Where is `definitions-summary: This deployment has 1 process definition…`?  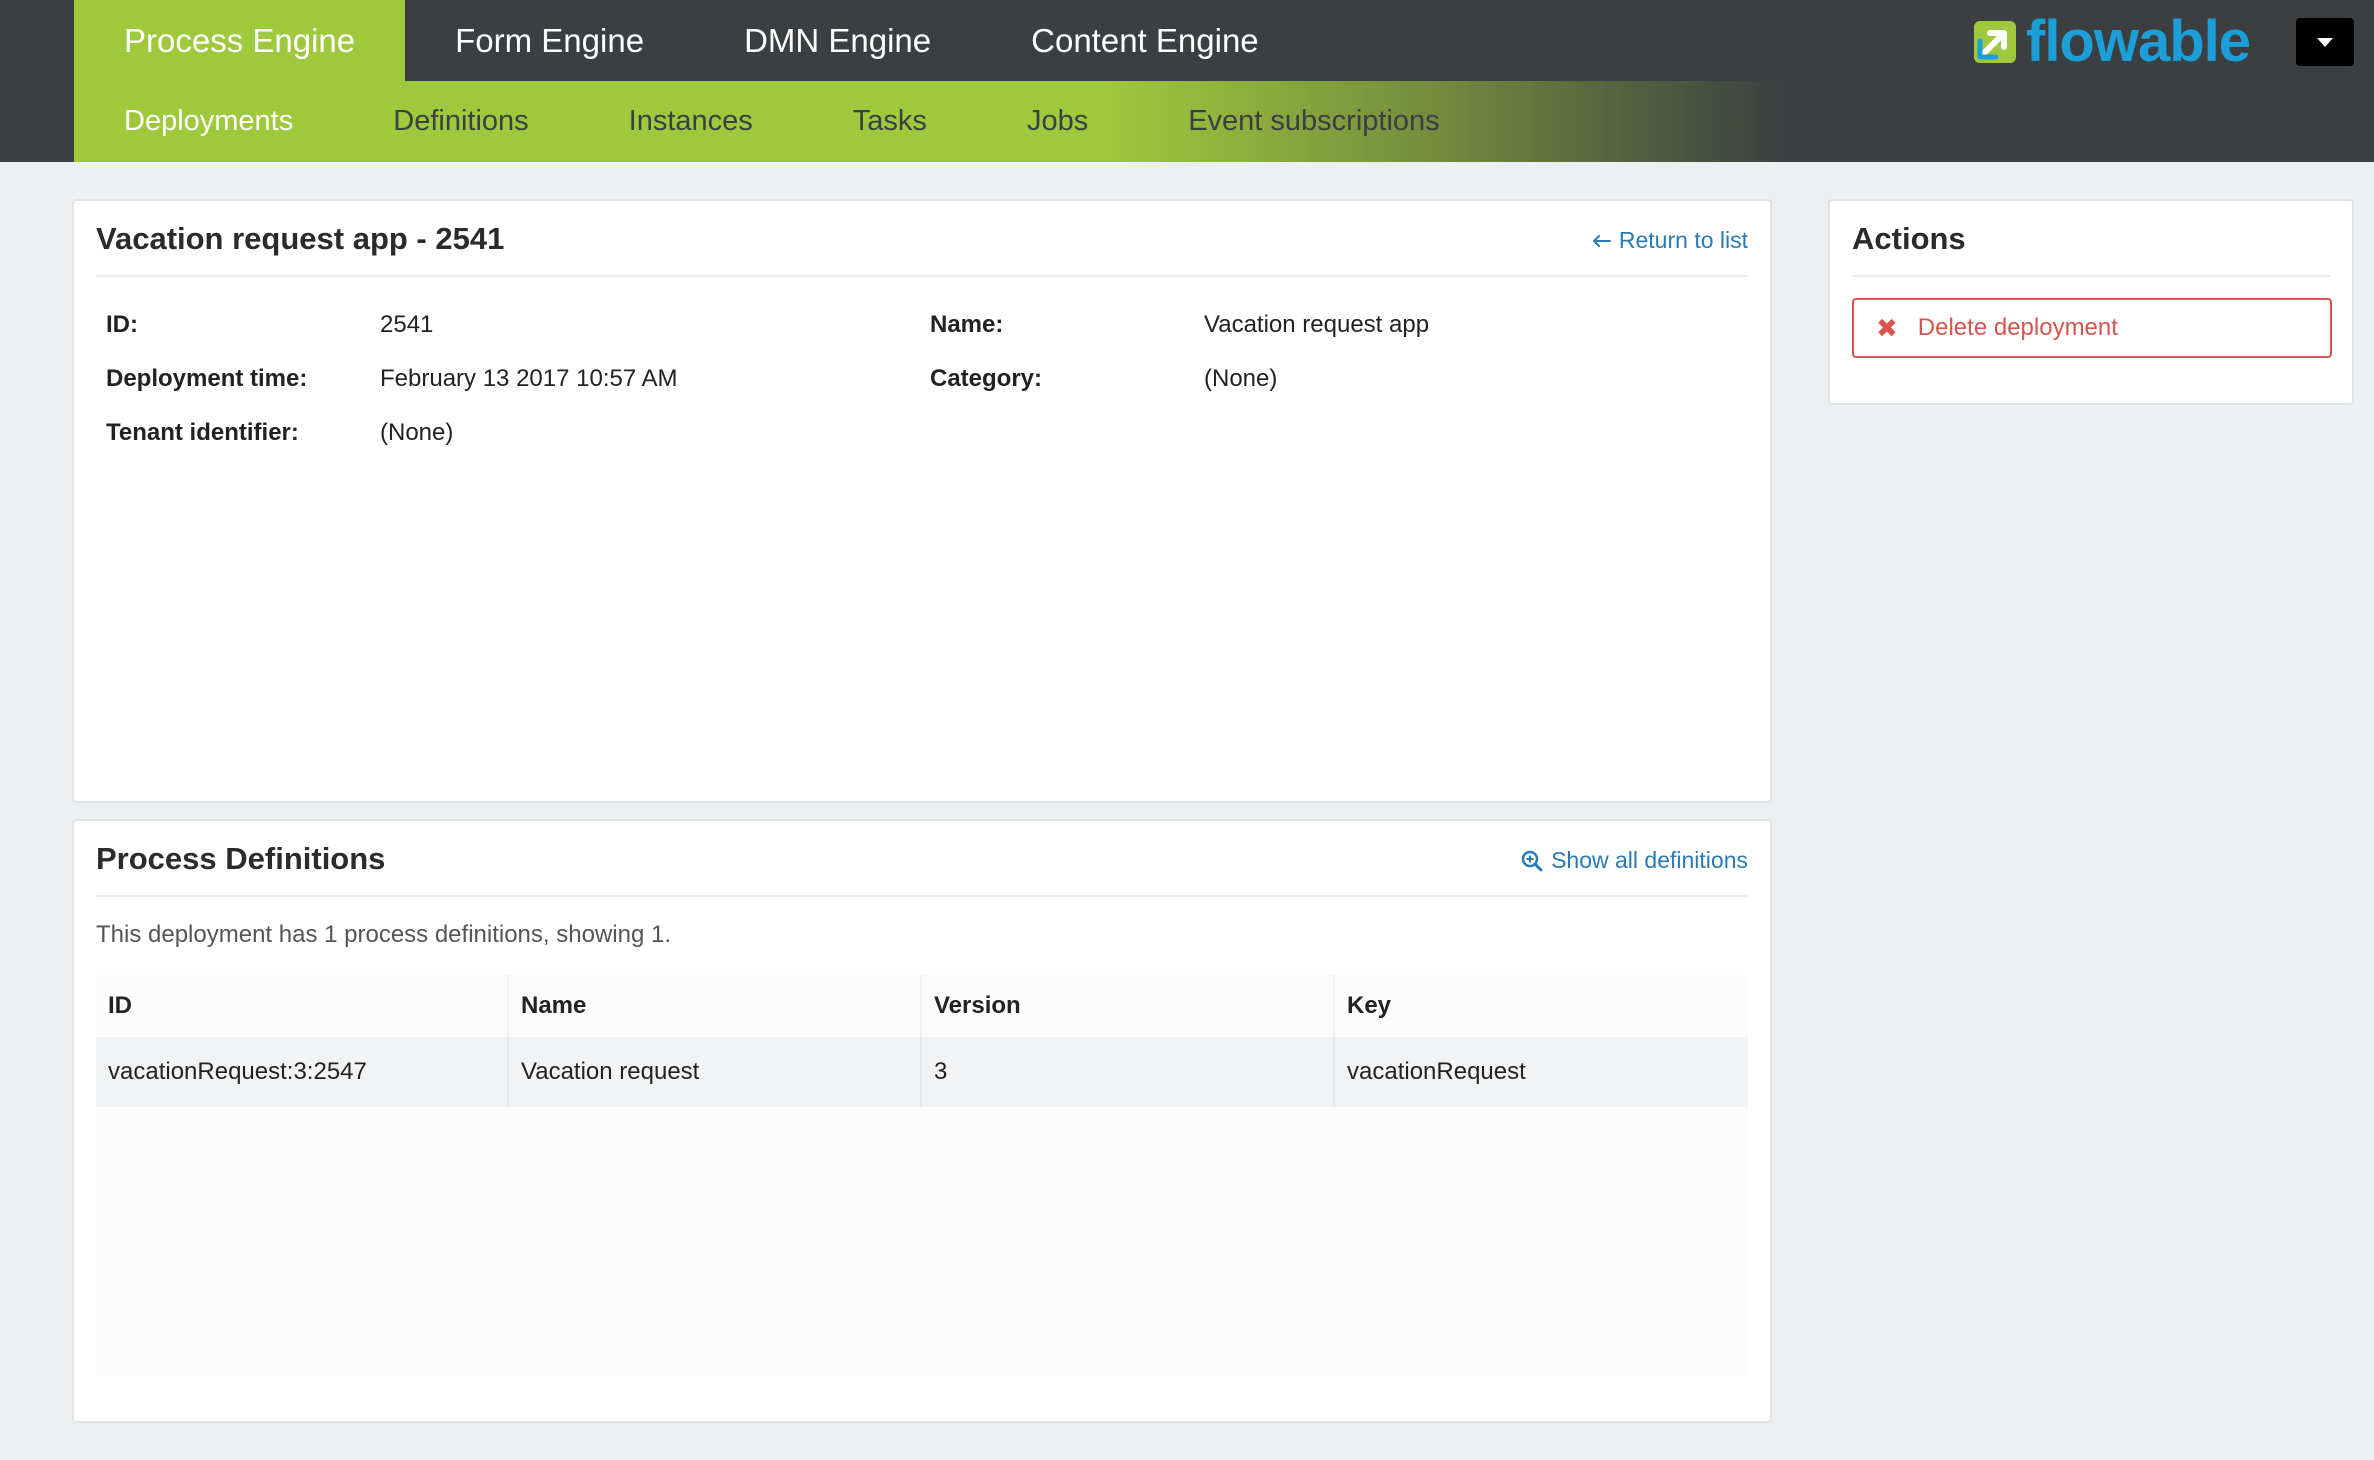 definitions-summary: This deployment has 1 process definition… is located at coordinates (383, 934).